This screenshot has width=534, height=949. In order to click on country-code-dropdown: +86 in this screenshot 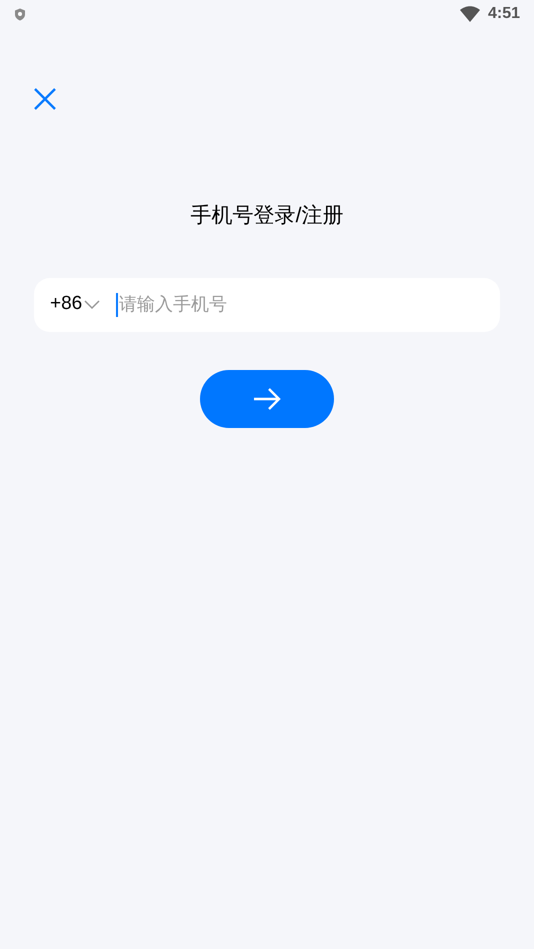, I will do `click(75, 304)`.